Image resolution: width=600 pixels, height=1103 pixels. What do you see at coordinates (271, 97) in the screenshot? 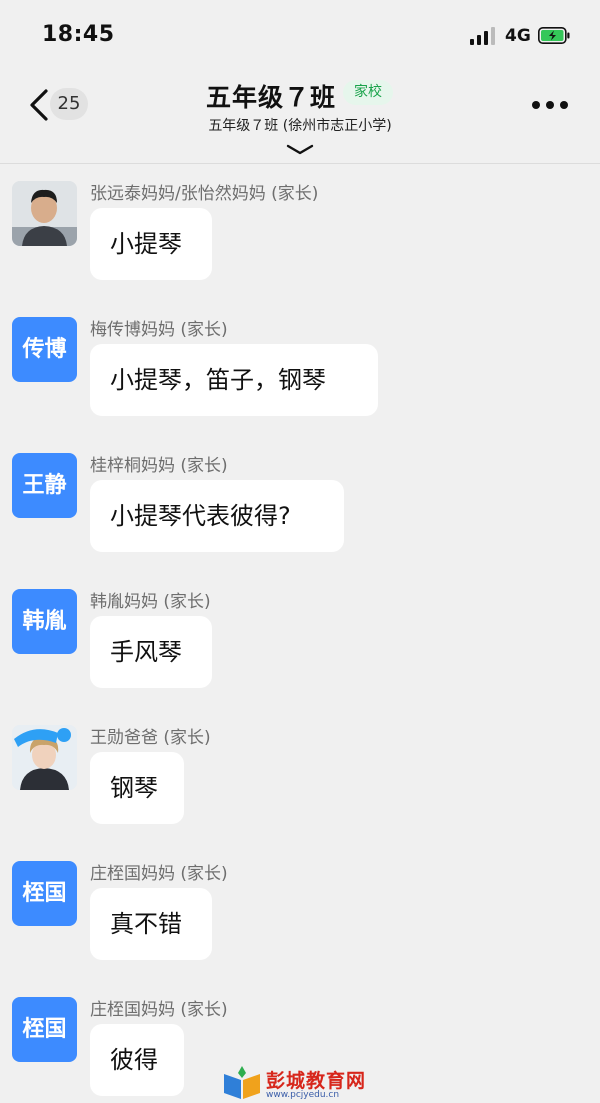
I see `page-title: 五年级７班` at bounding box center [271, 97].